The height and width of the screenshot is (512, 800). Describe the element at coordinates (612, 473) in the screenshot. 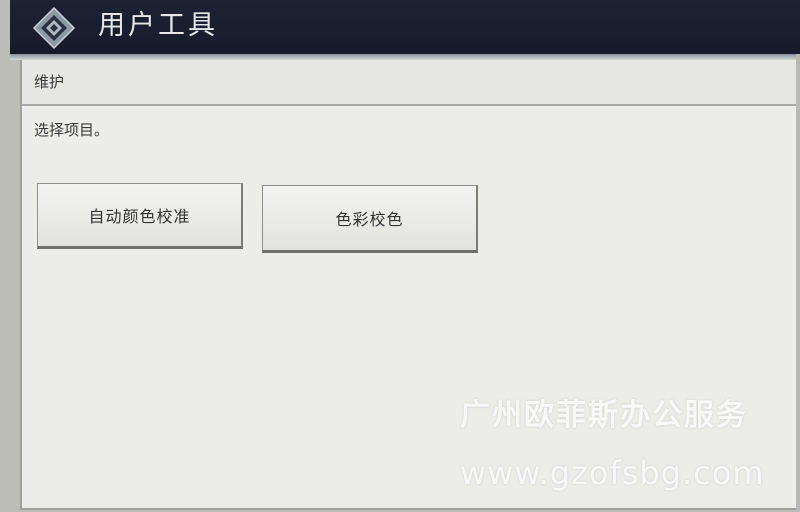

I see `watermark-url: www.gzofsbg.com` at that location.